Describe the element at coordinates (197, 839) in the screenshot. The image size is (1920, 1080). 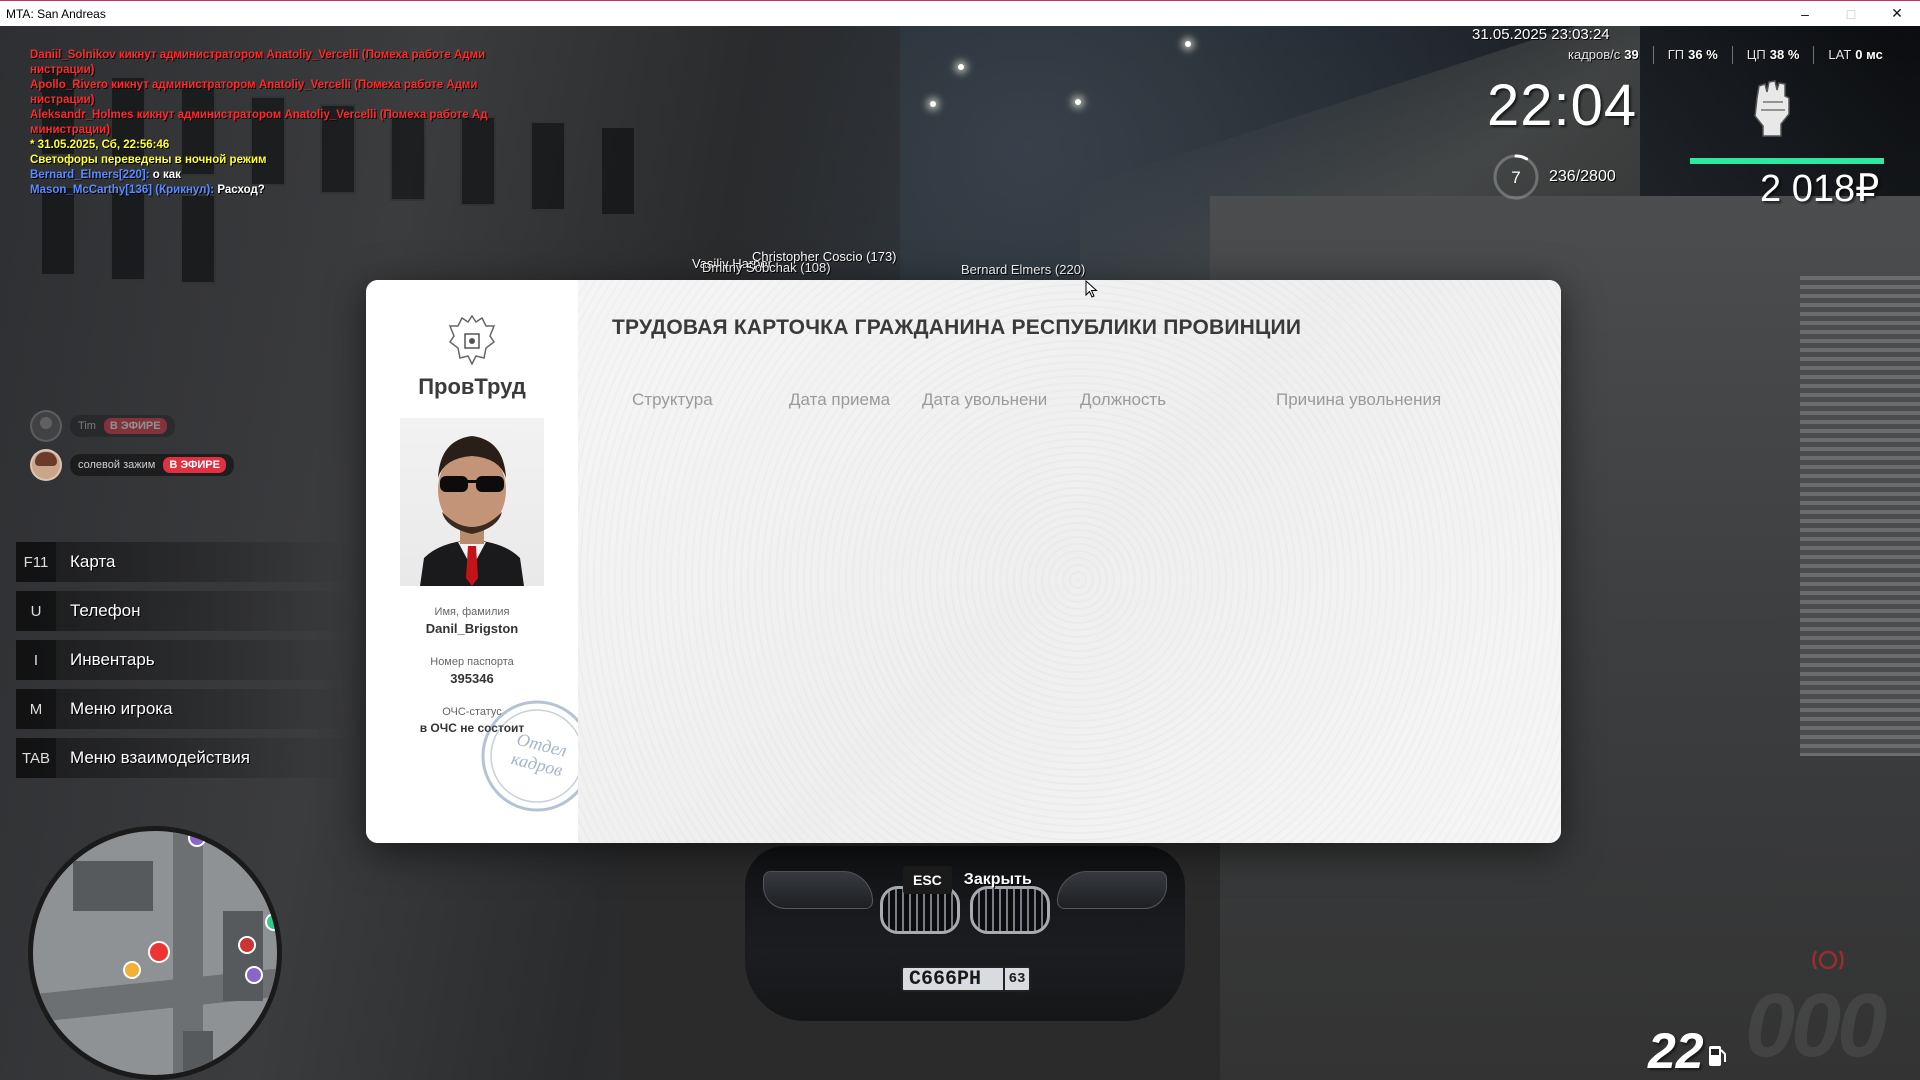
I see `garage-marker-icon` at that location.